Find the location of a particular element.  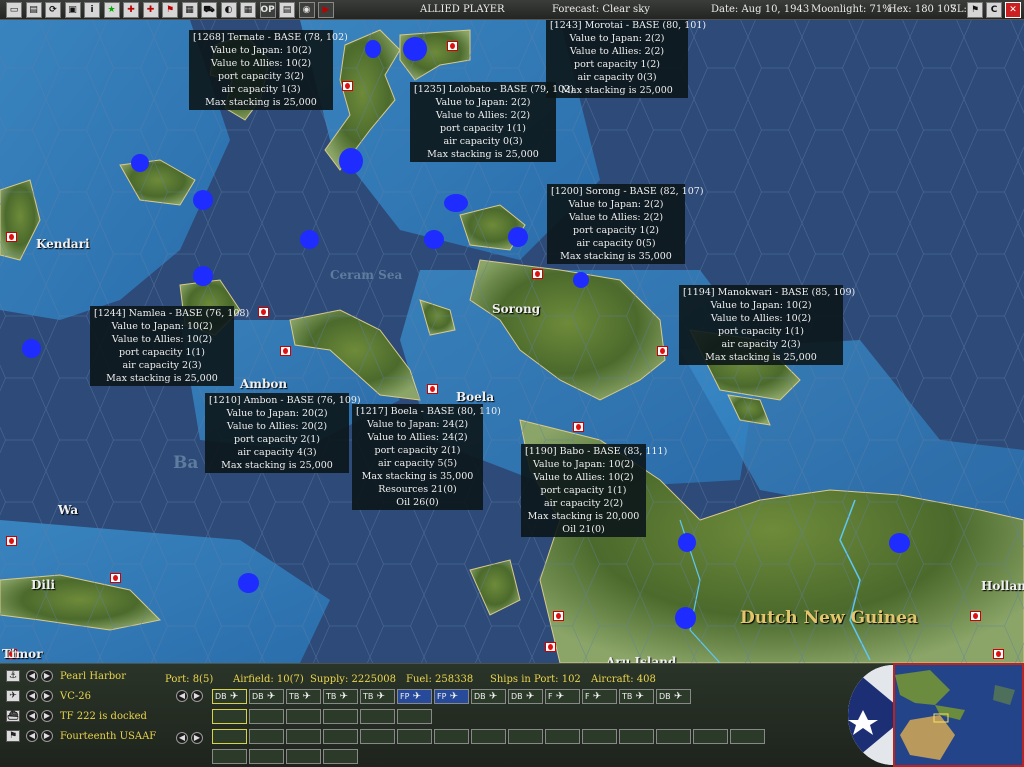

flag-button: ⚑ is located at coordinates (170, 10).